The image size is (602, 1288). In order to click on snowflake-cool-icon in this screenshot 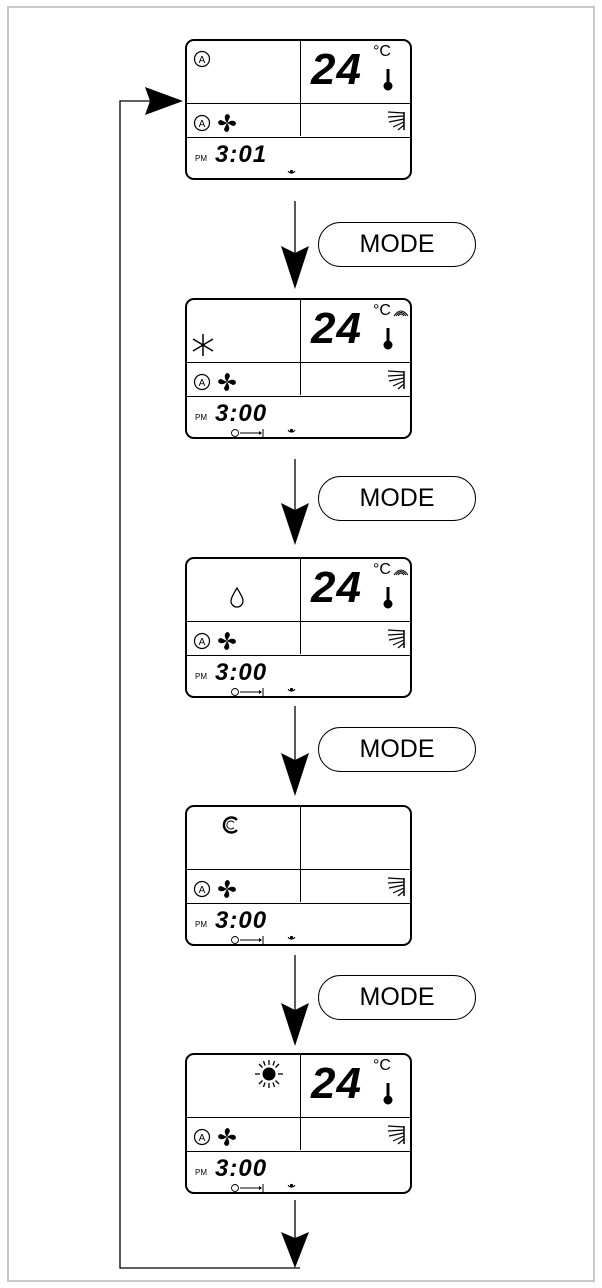, I will do `click(203, 345)`.